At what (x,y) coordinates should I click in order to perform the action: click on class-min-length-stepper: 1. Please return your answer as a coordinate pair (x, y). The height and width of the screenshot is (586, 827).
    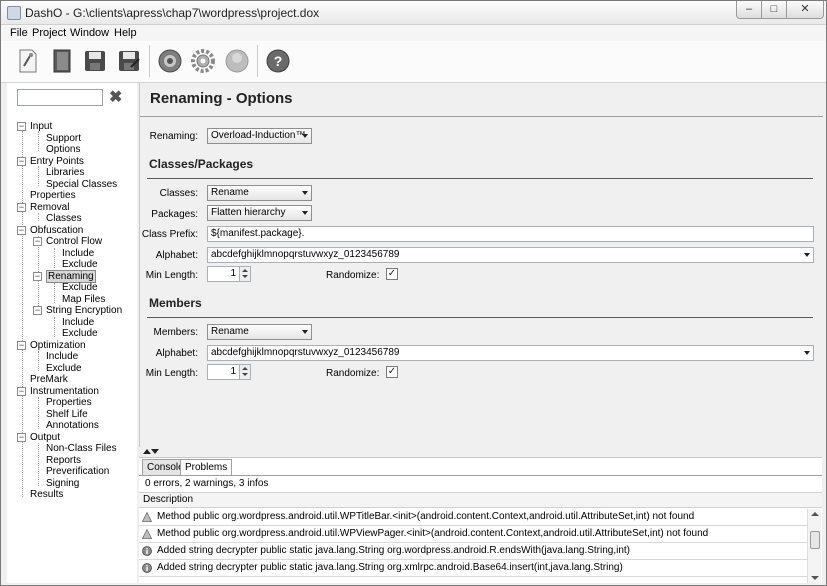
    Looking at the image, I should click on (229, 274).